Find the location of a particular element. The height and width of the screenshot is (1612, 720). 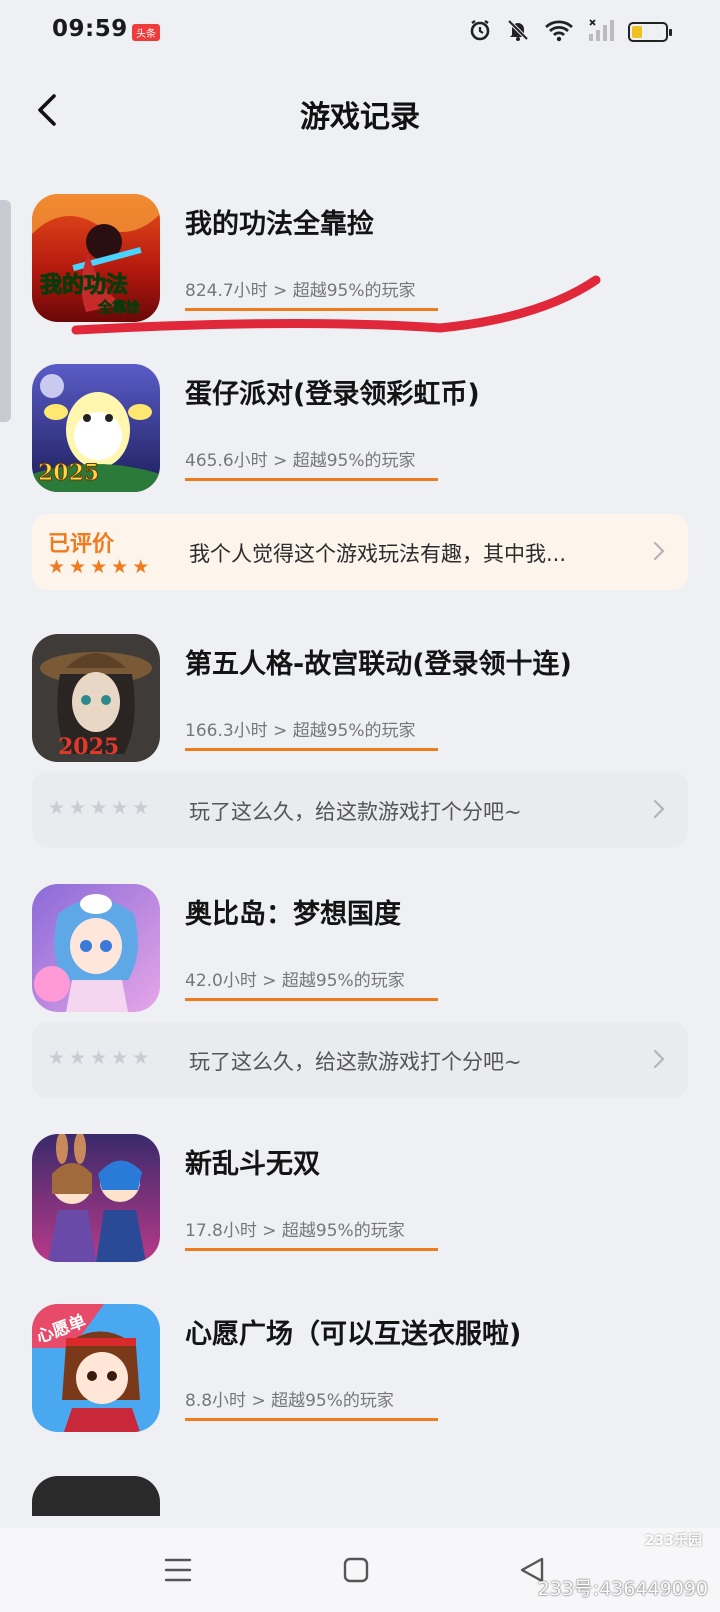

game-name: 新乱斗无双 is located at coordinates (252, 1164).